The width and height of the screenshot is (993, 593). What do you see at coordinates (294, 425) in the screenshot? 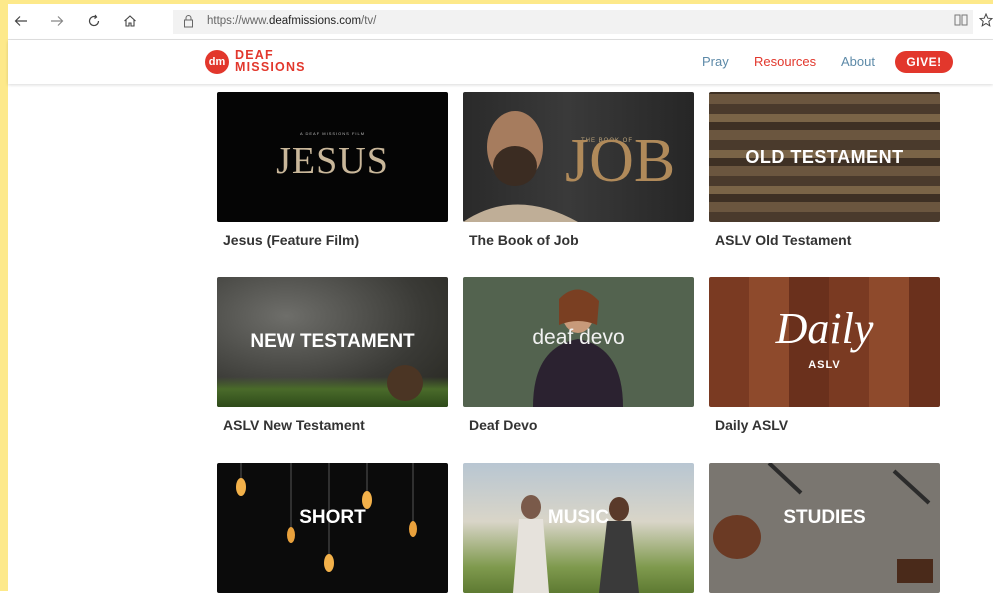
I see `video-title: ASLV New Testament` at bounding box center [294, 425].